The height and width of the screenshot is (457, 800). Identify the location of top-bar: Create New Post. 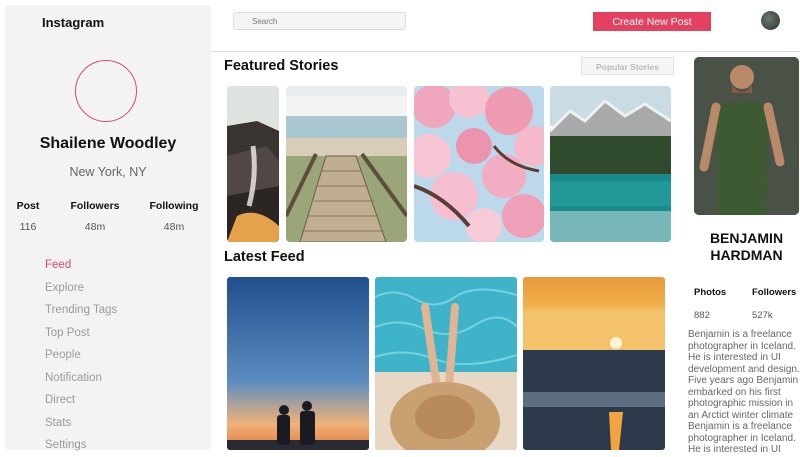
(506, 26).